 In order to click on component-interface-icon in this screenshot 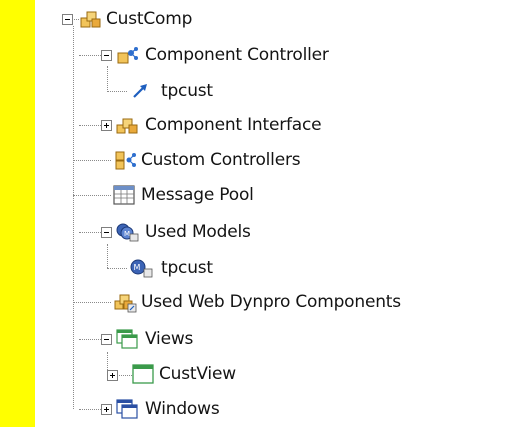, I will do `click(127, 126)`.